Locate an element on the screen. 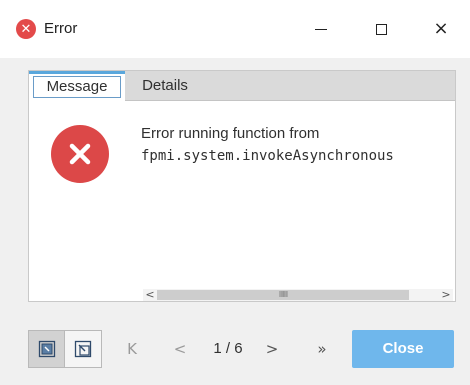 The height and width of the screenshot is (385, 470). first-page-button: K is located at coordinates (132, 349).